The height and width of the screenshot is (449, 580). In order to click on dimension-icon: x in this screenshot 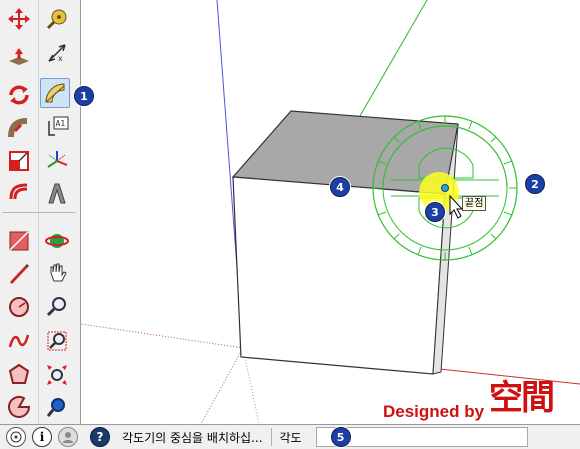, I will do `click(57, 53)`.